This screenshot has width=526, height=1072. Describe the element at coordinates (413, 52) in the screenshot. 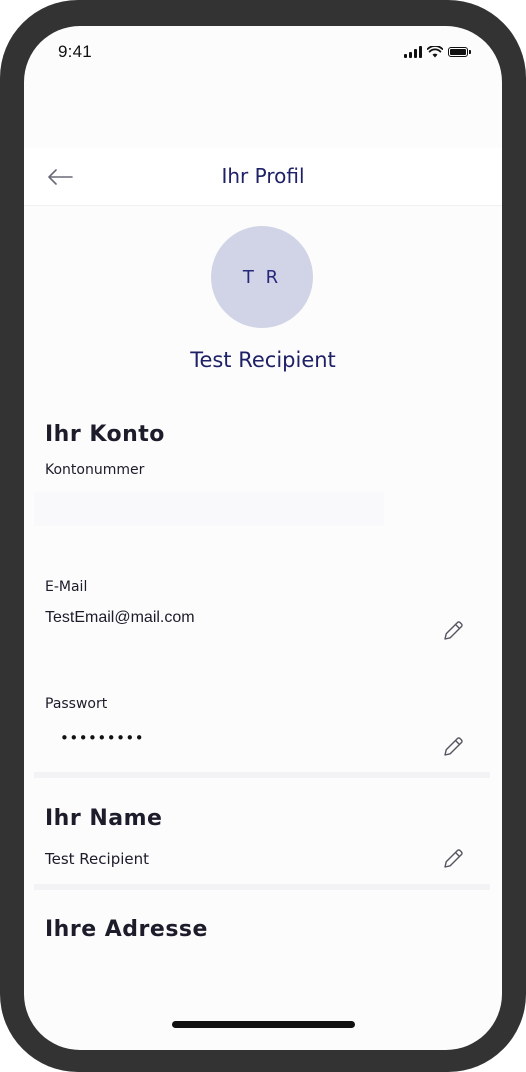

I see `cellular-signal-icon` at that location.